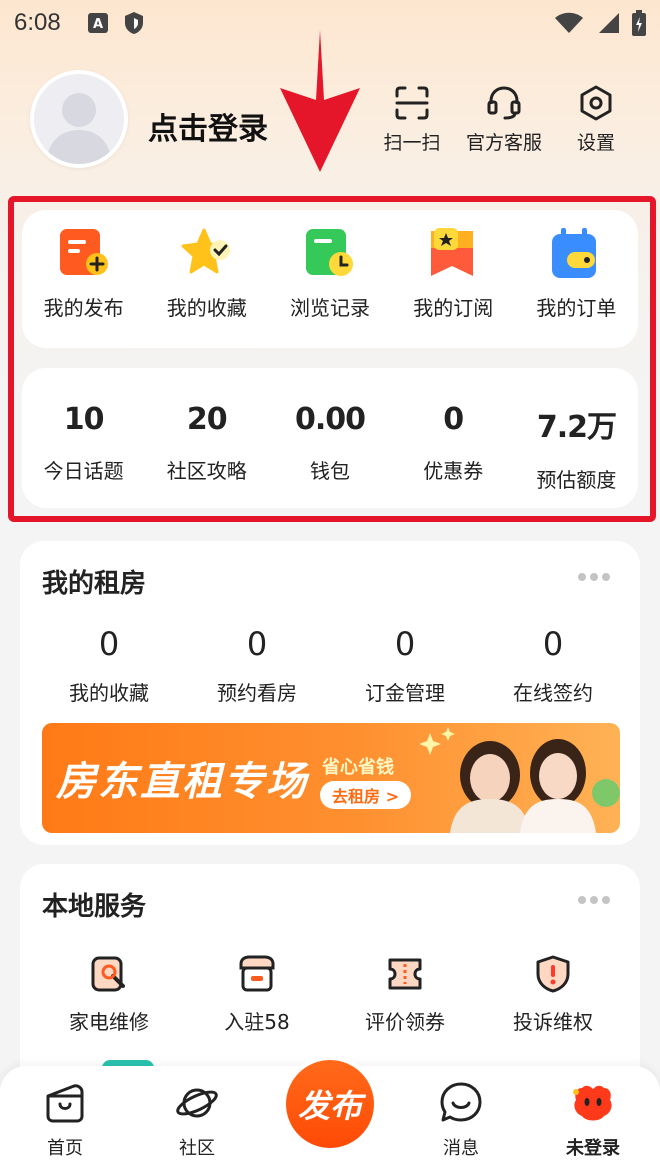  I want to click on settings-button: 设置, so click(596, 119).